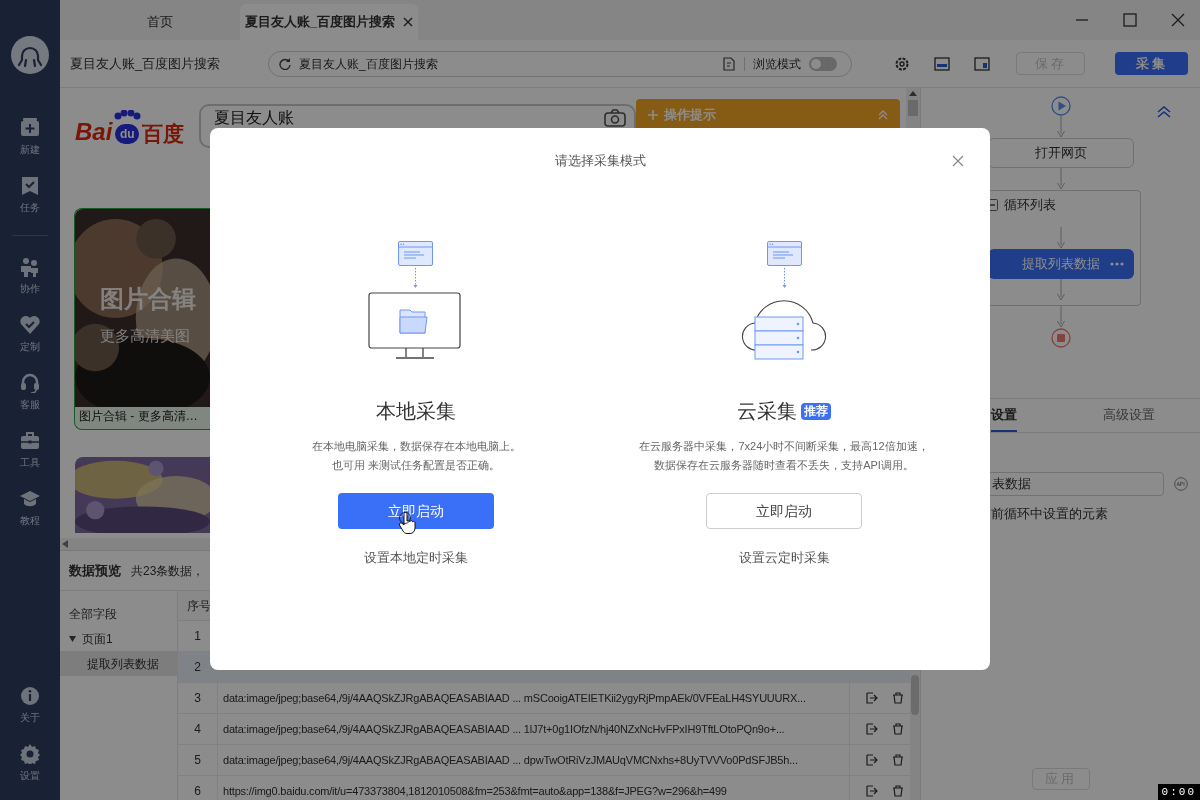 The height and width of the screenshot is (800, 1200). I want to click on sidebar-item: 客服, so click(30, 392).